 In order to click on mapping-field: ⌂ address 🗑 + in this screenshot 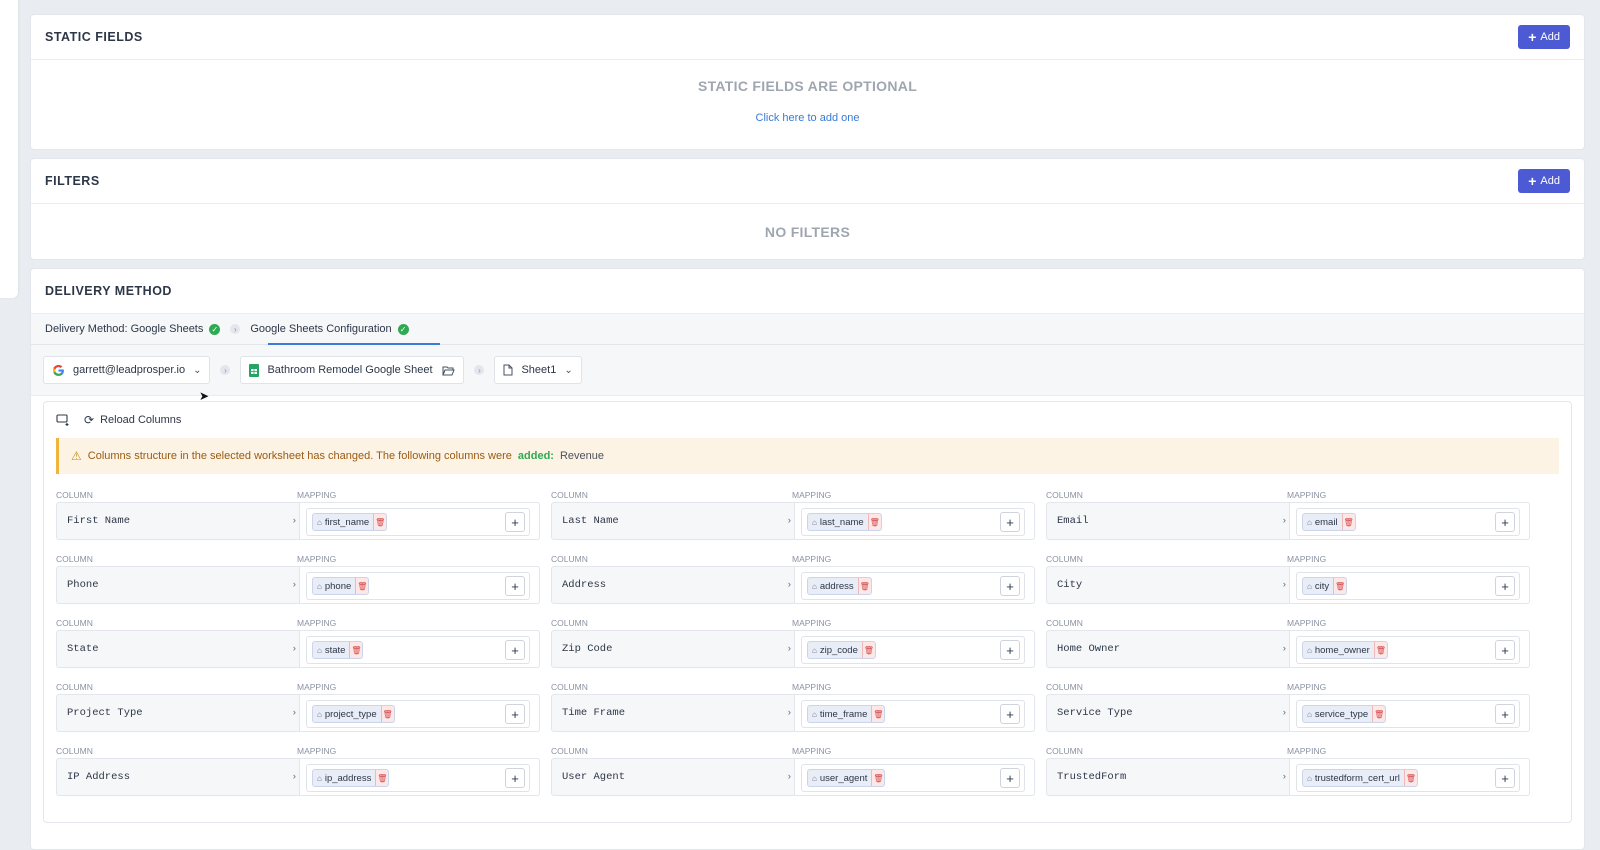, I will do `click(913, 586)`.